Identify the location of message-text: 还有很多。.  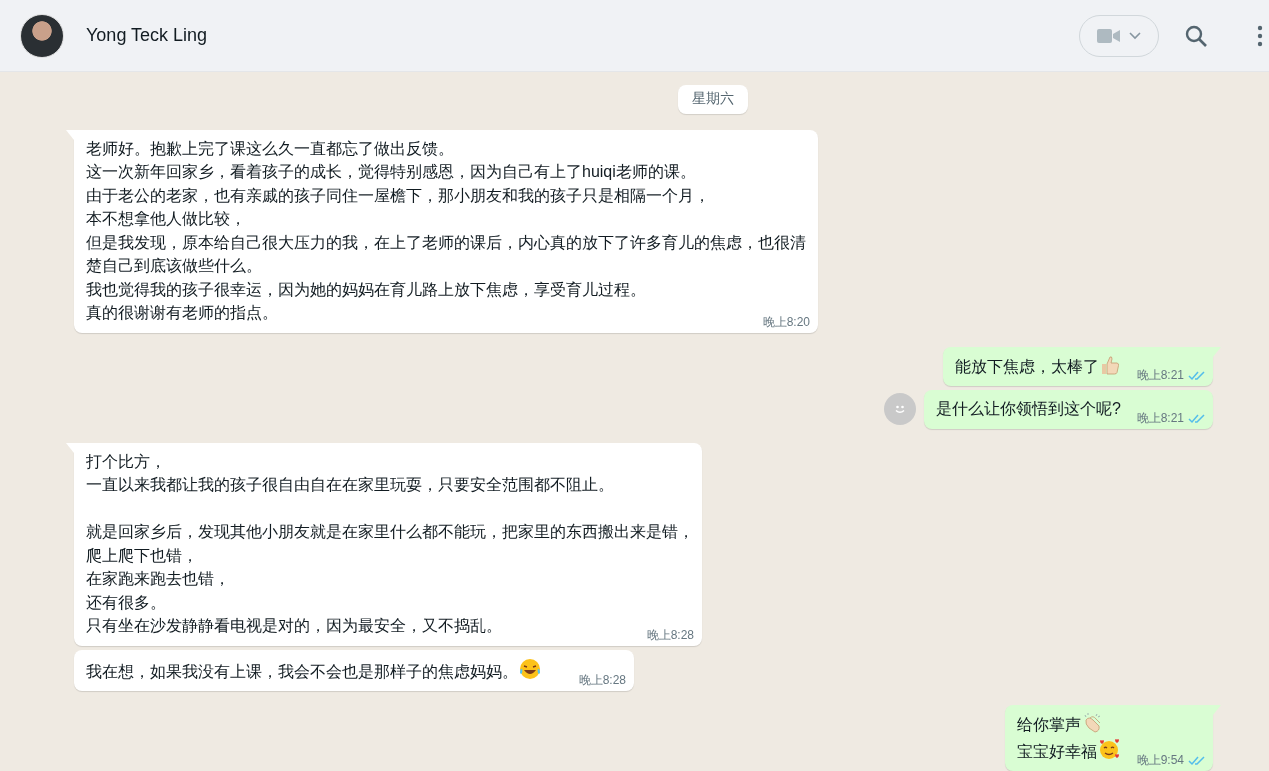
(126, 602).